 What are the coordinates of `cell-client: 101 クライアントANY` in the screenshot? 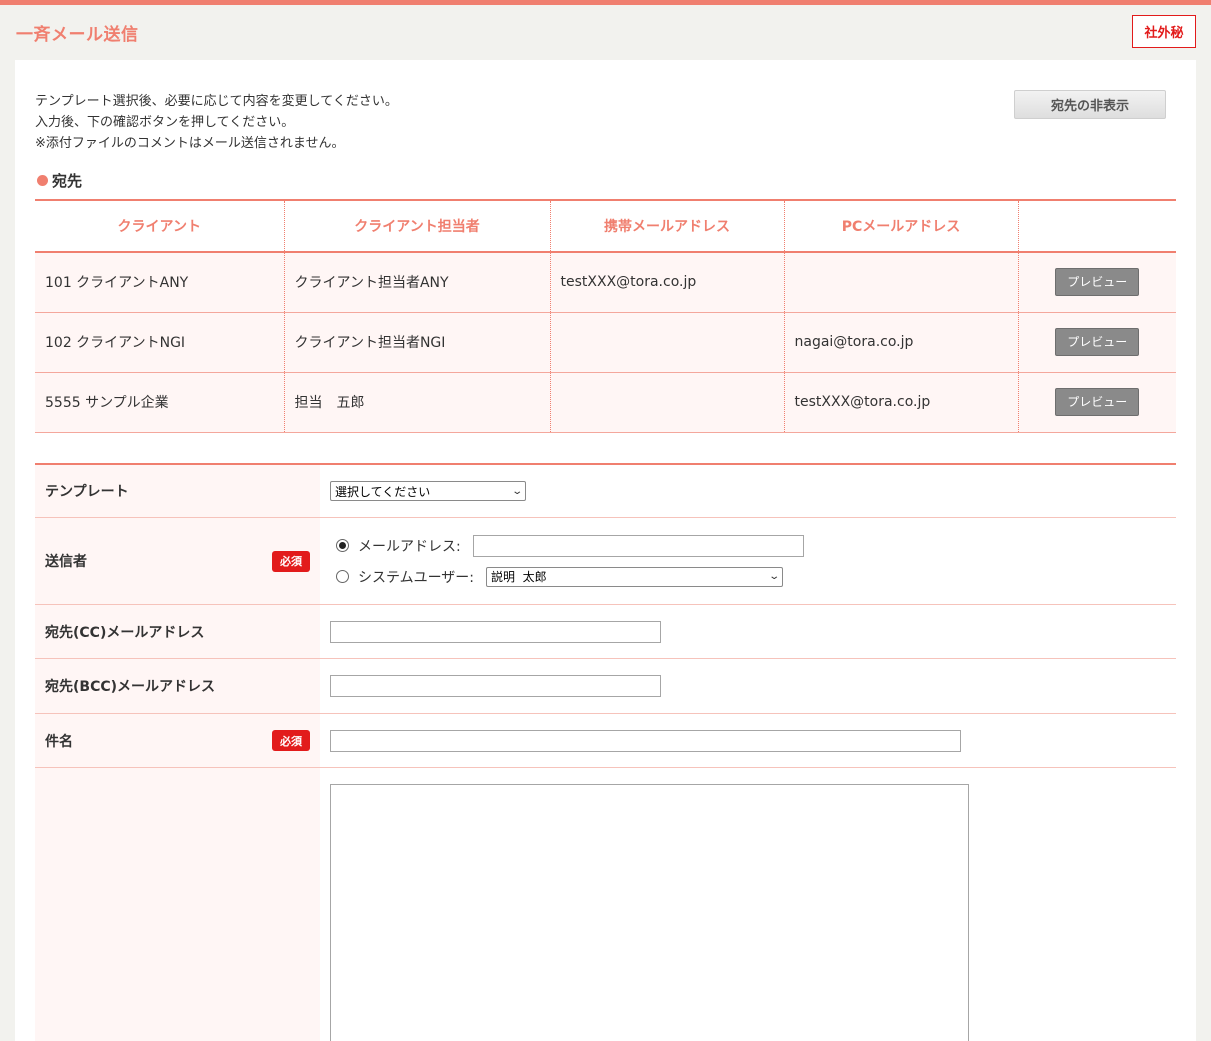 It's located at (160, 282).